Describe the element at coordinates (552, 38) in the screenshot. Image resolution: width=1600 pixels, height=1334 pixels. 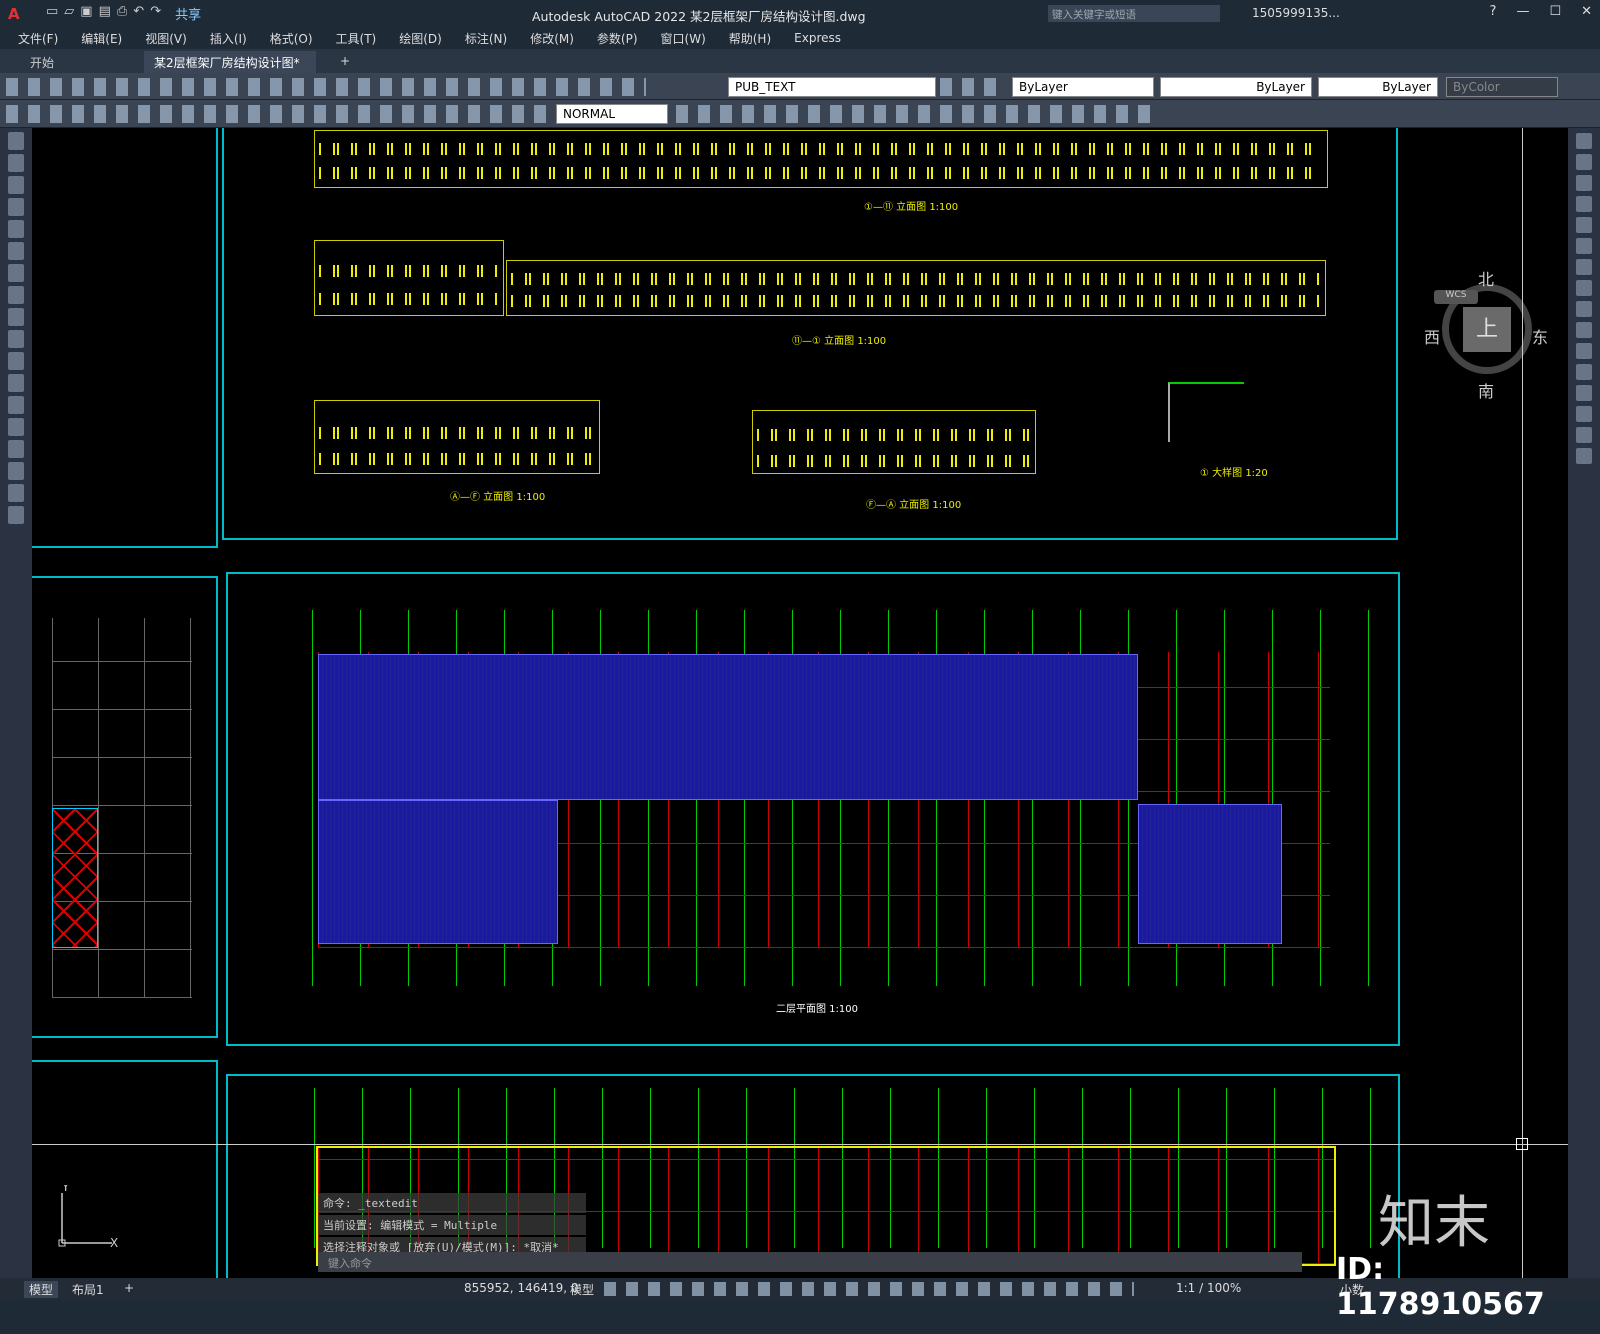
I see `menu-modify: 修改(M)` at that location.